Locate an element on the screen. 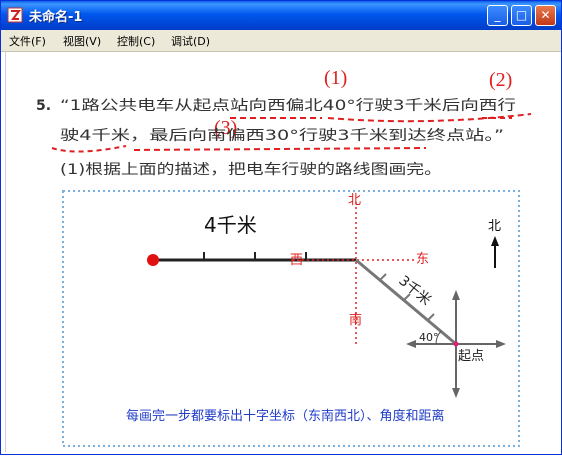 The image size is (562, 456). menu-debug: 调试(D) is located at coordinates (190, 41).